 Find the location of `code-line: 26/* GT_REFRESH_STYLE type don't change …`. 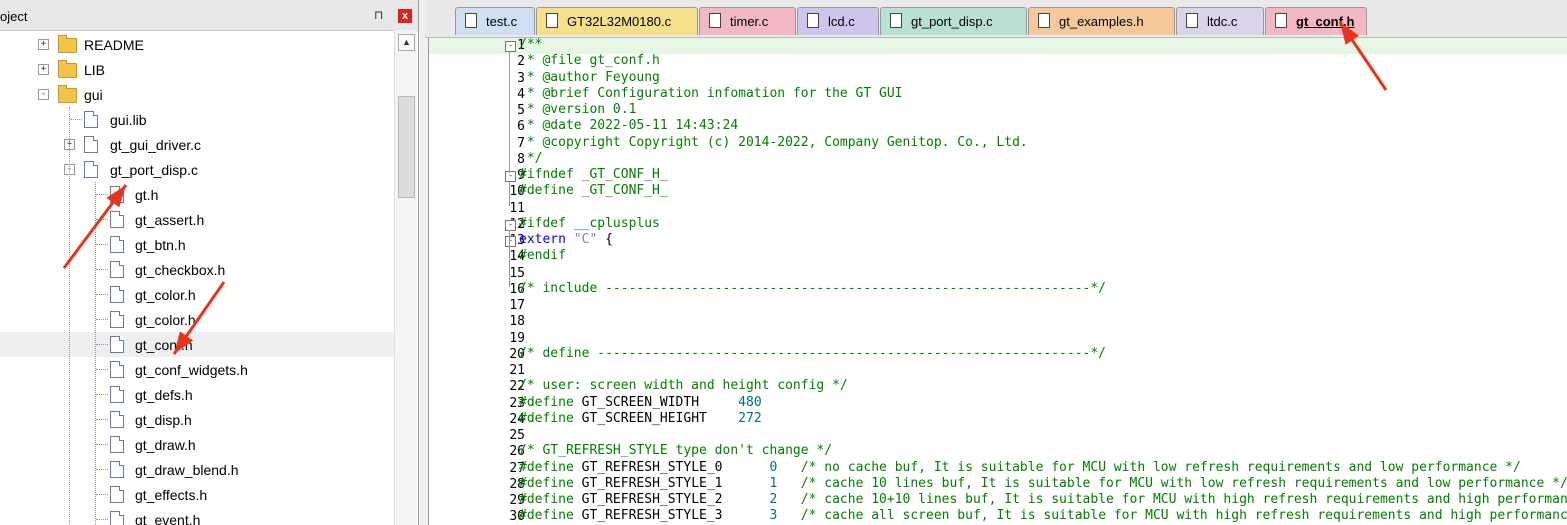

code-line: 26/* GT_REFRESH_STYLE type don't change … is located at coordinates (998, 451).